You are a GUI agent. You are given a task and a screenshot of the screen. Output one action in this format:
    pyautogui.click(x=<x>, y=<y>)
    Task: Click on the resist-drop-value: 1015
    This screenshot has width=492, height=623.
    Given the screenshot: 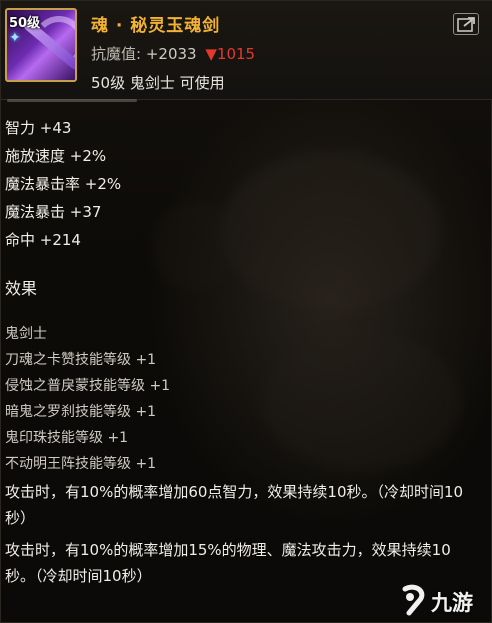 What is the action you would take?
    pyautogui.click(x=236, y=54)
    